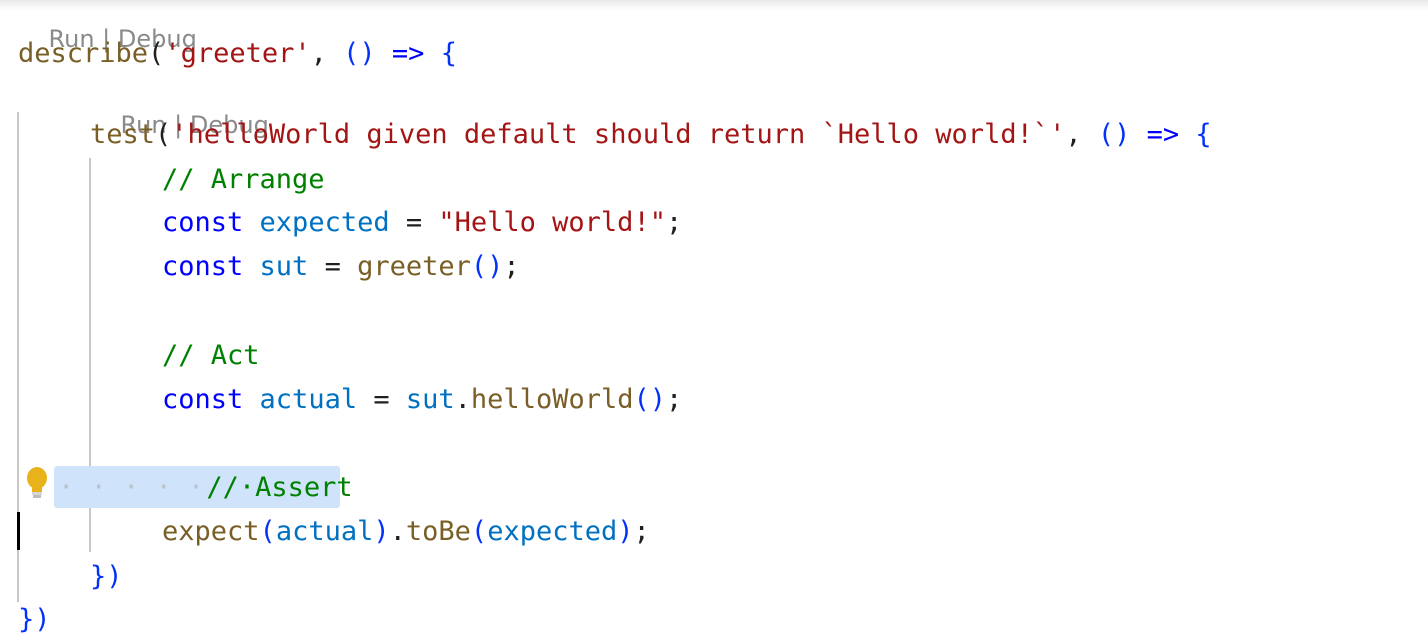 The image size is (1428, 636). I want to click on token-fn: helloWorld, so click(552, 399).